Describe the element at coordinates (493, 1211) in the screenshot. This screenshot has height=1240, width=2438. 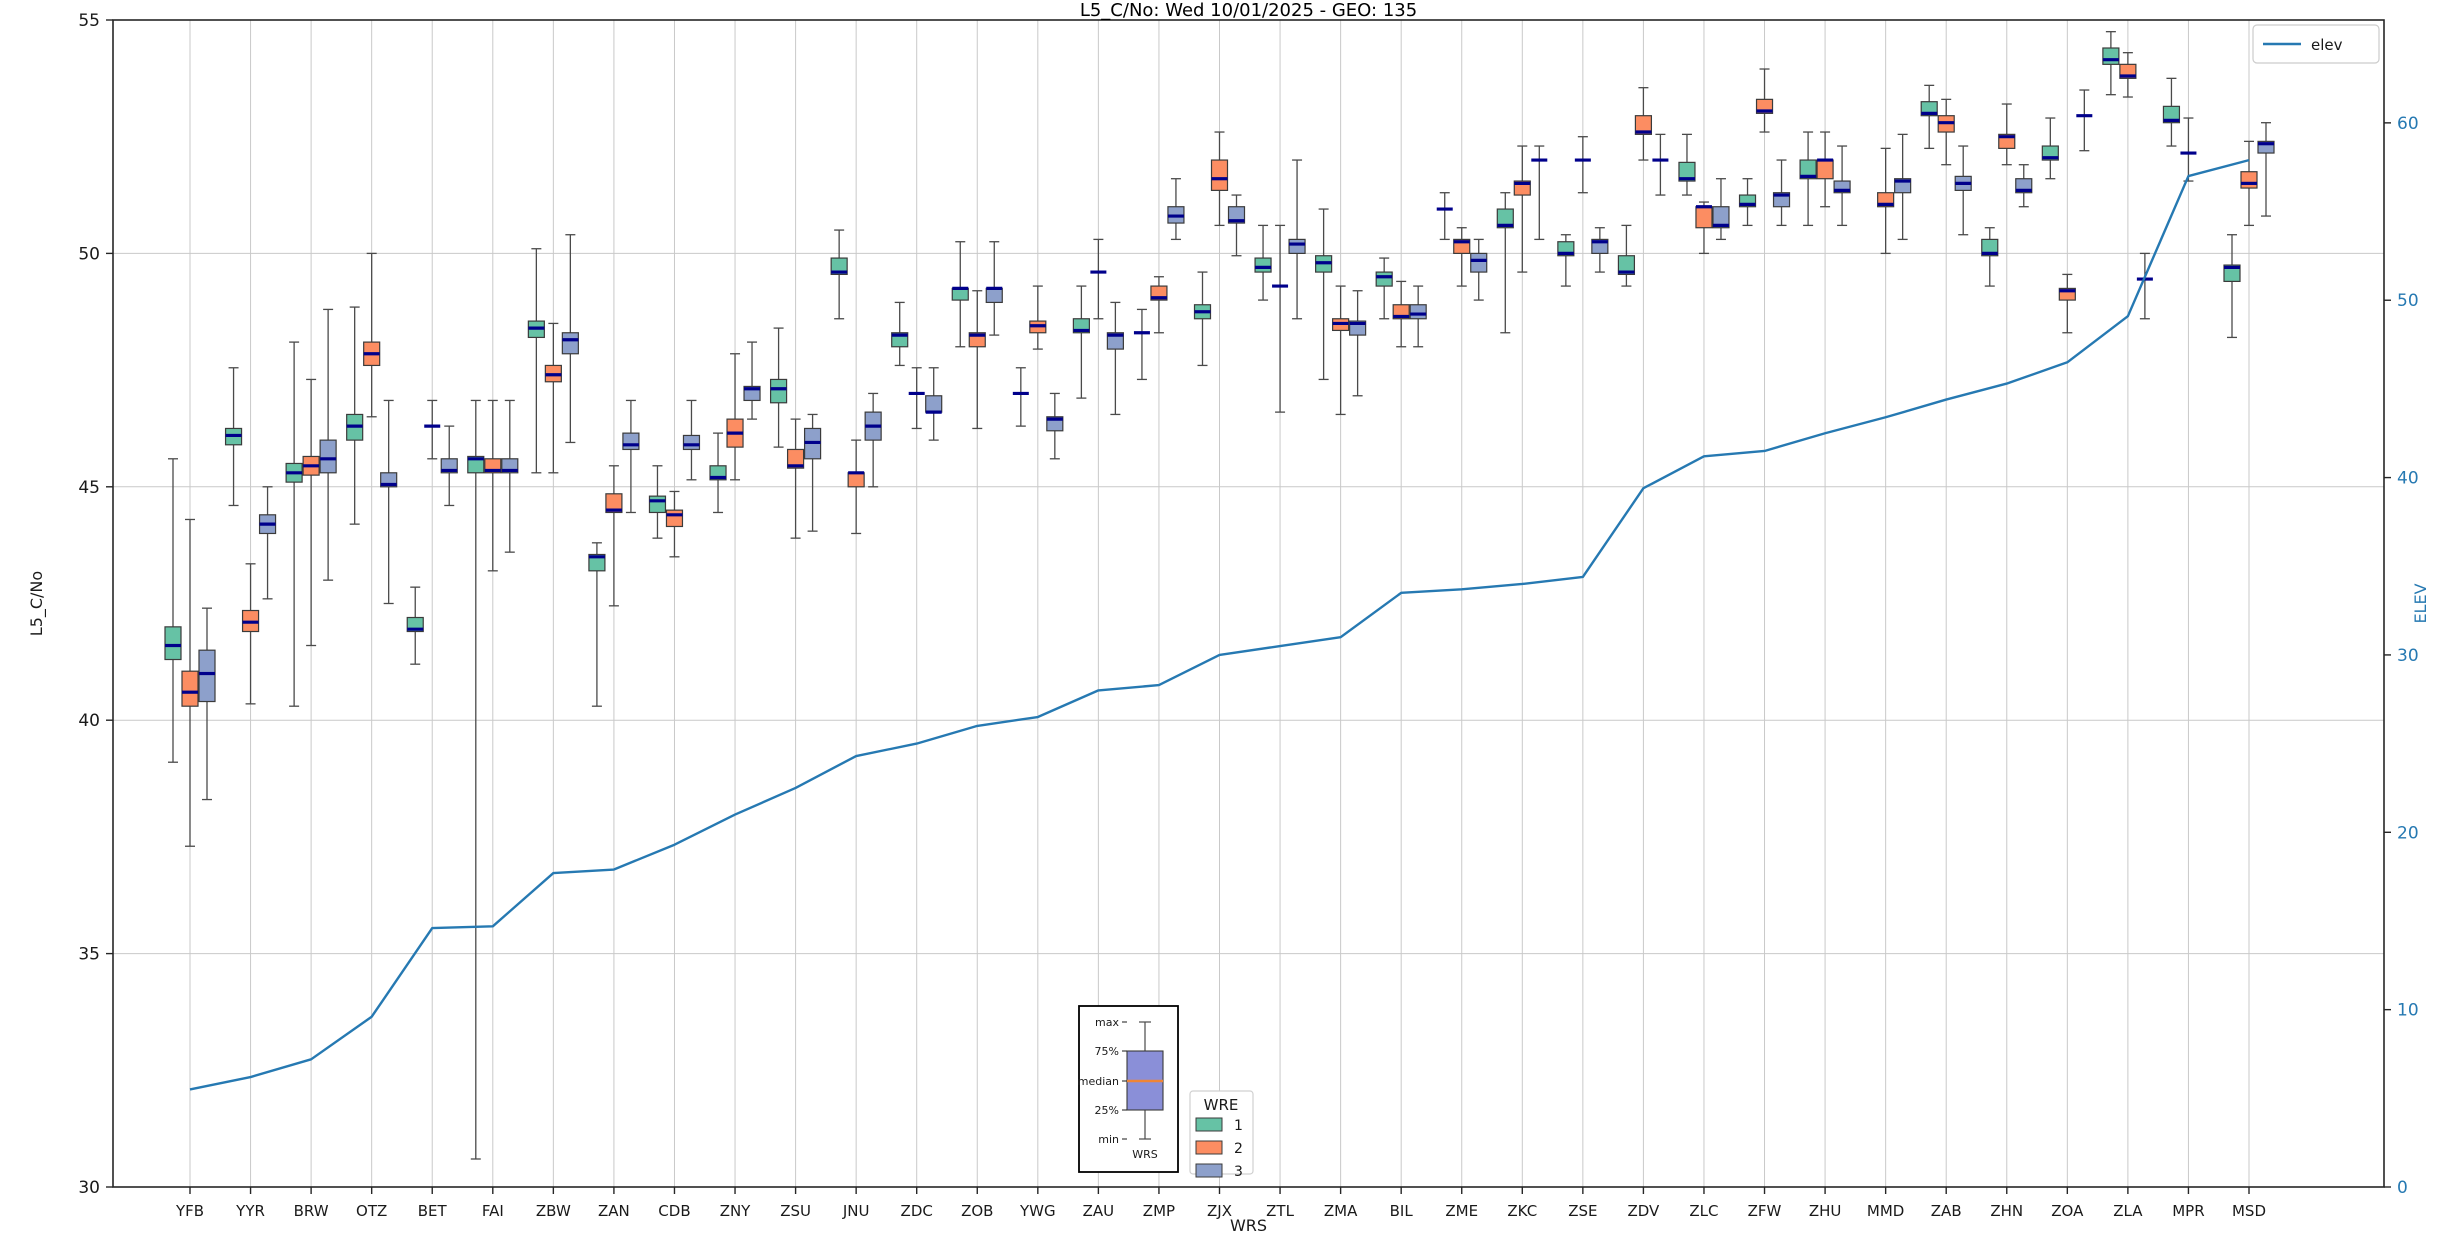
I see `x-tick-label-FAI: FAI` at that location.